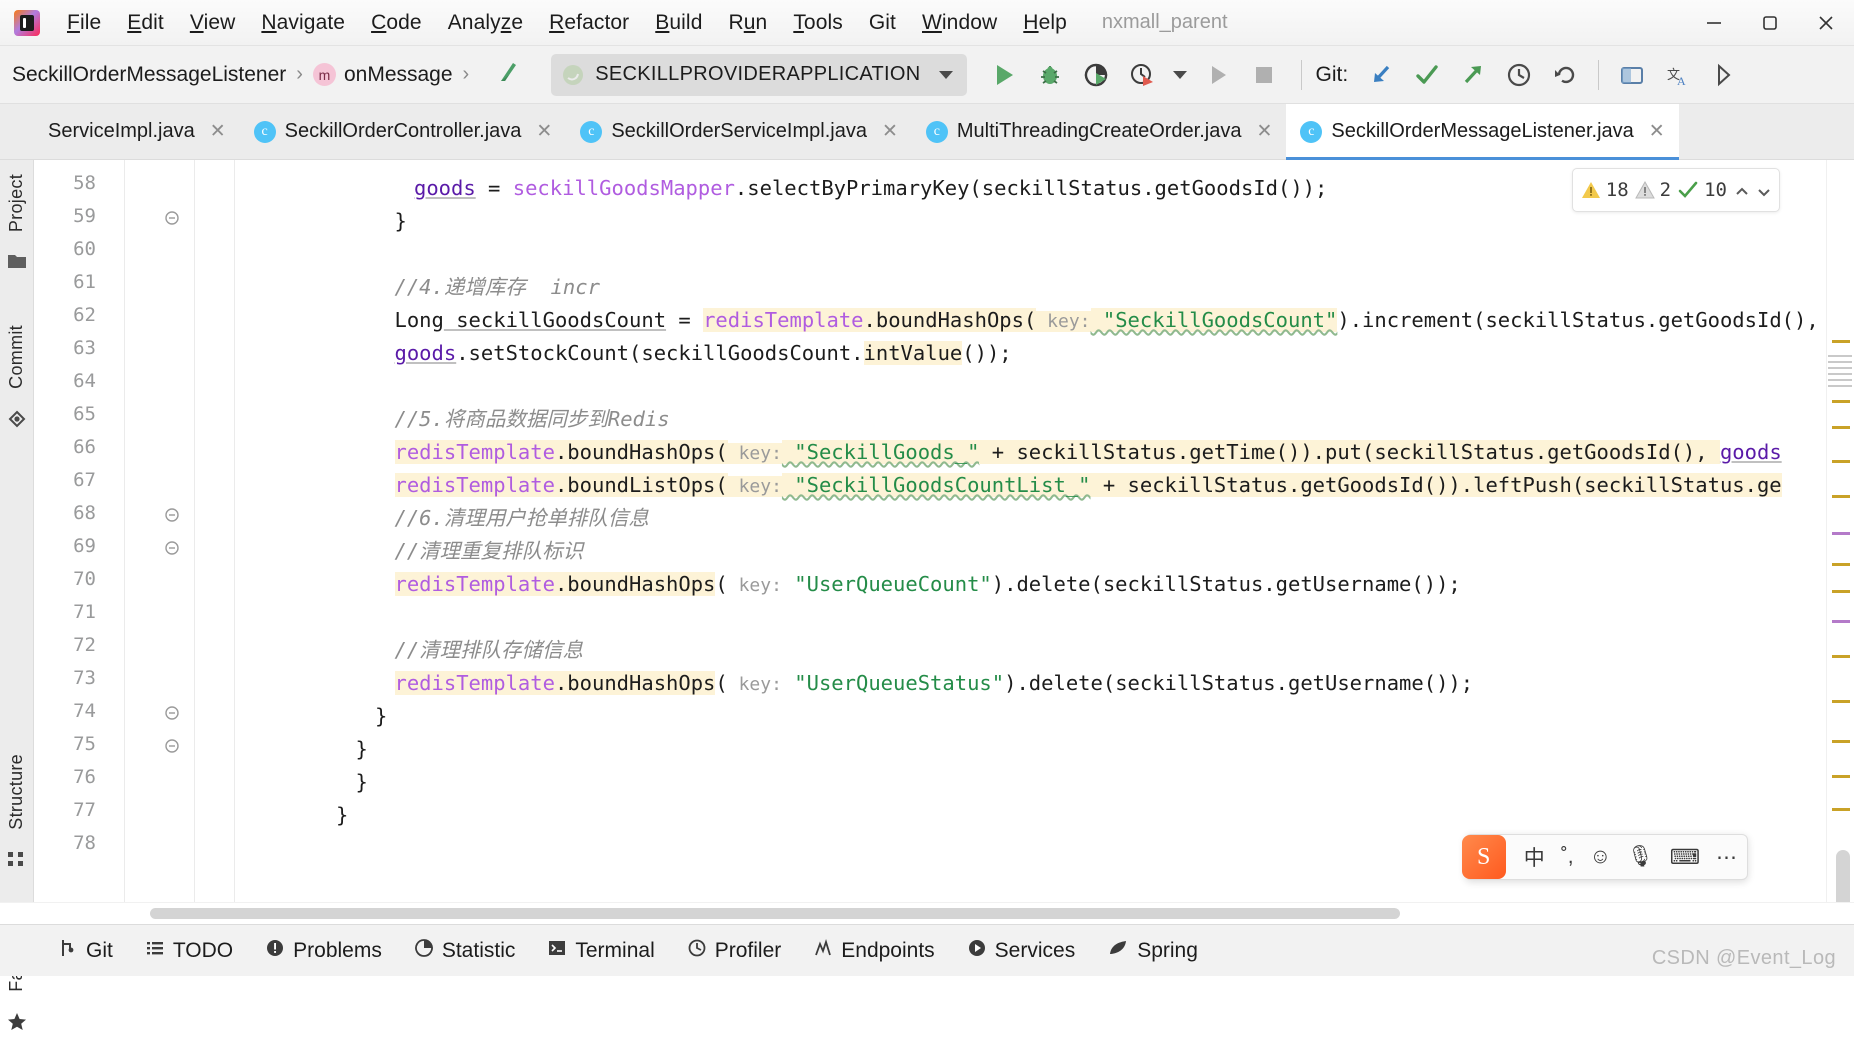  Describe the element at coordinates (1702, 190) in the screenshot. I see `checks-passed-count: 10` at that location.